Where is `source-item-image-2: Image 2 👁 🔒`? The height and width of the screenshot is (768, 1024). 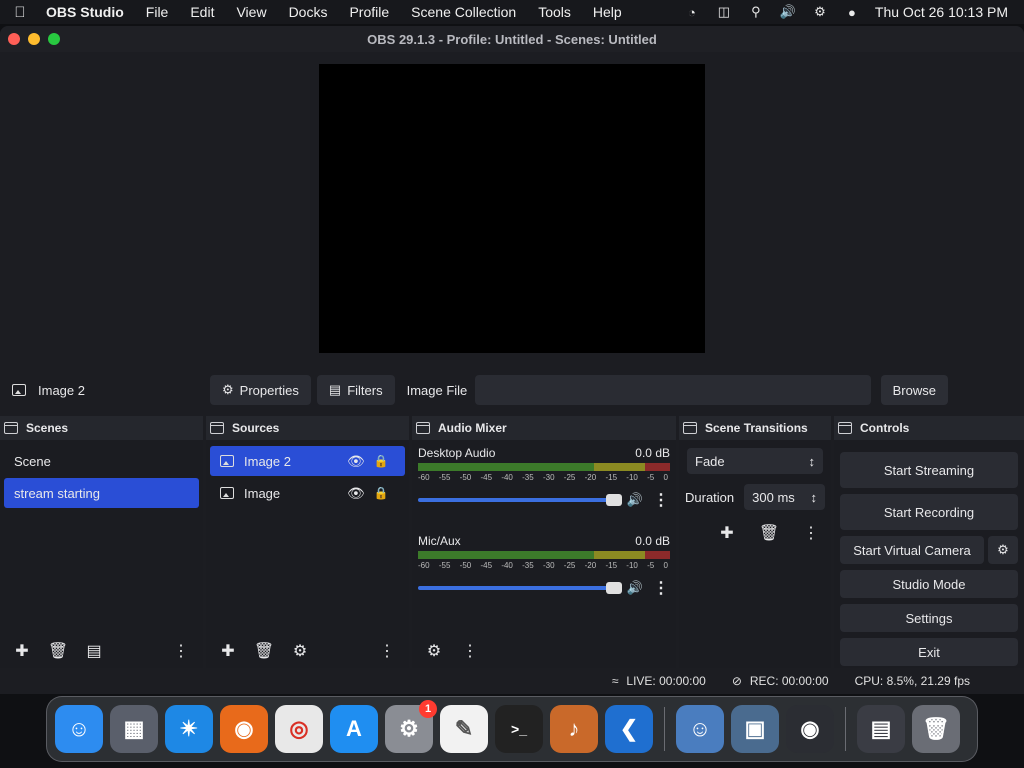
source-item-image-2: Image 2 👁 🔒 is located at coordinates (307, 461).